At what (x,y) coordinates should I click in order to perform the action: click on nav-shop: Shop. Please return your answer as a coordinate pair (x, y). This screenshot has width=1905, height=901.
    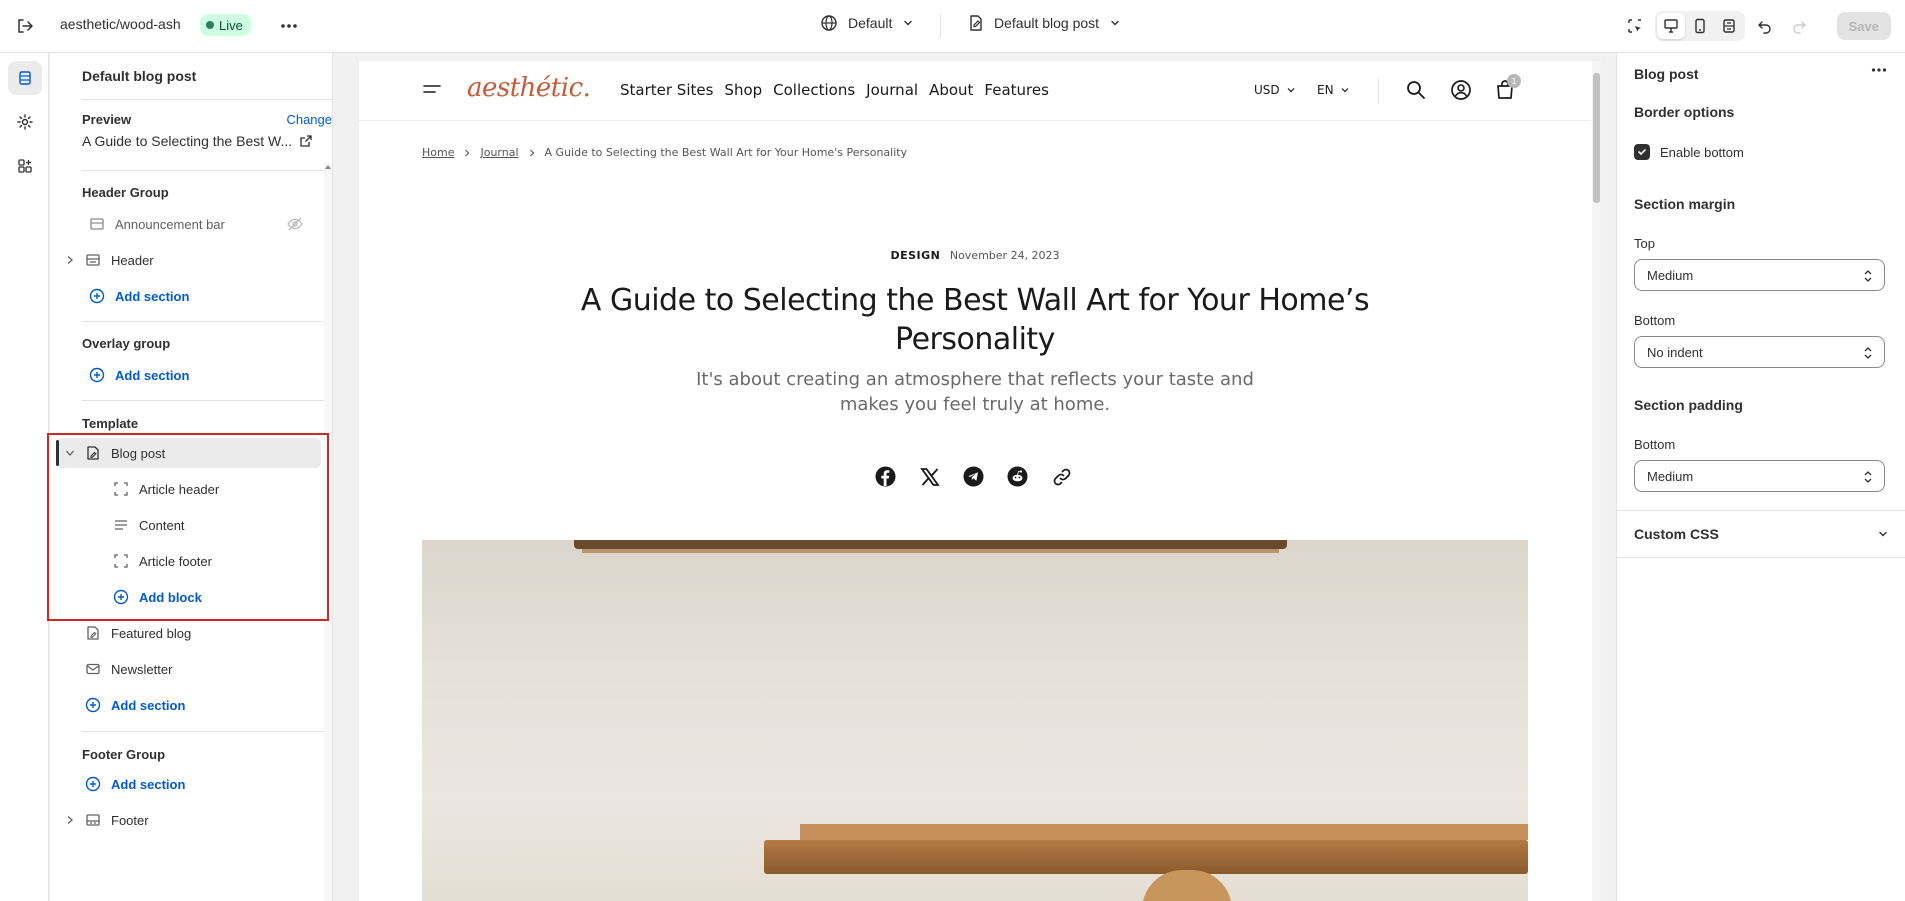
    Looking at the image, I should click on (743, 90).